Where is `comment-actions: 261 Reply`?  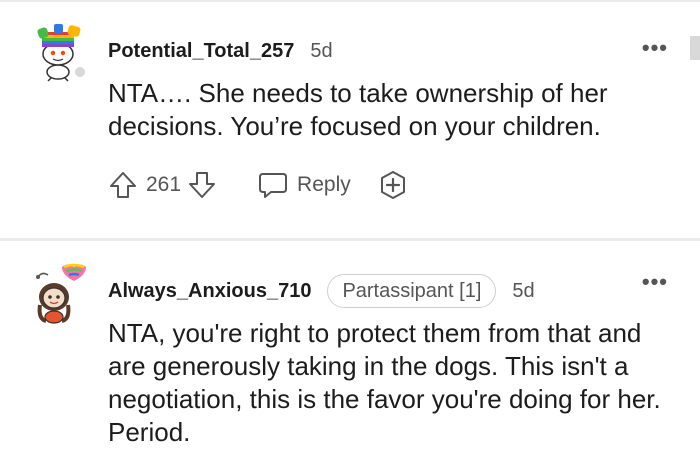
comment-actions: 261 Reply is located at coordinates (258, 185).